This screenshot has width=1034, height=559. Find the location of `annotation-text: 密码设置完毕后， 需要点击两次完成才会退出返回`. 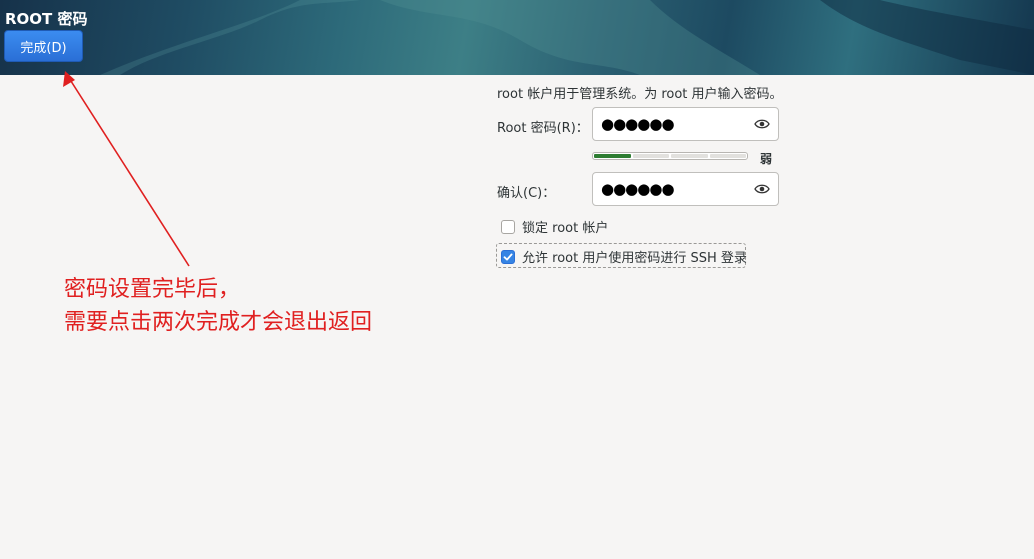

annotation-text: 密码设置完毕后， 需要点击两次完成才会退出返回 is located at coordinates (218, 306).